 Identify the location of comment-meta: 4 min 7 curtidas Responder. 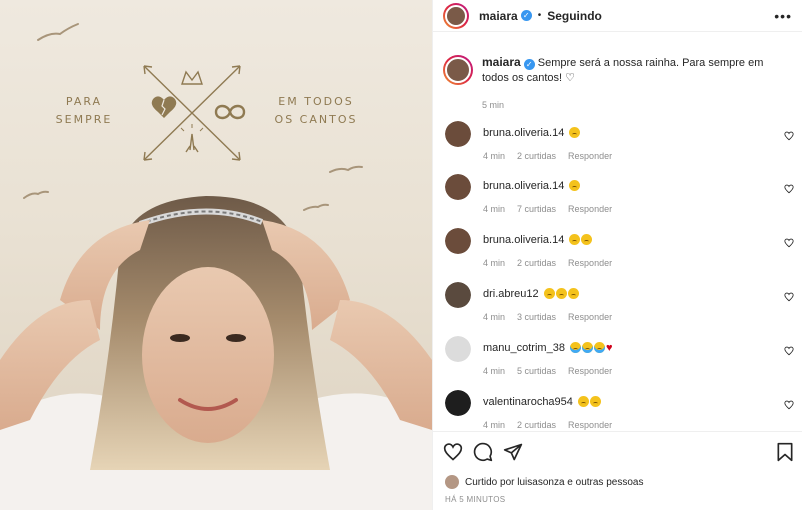
(553, 209).